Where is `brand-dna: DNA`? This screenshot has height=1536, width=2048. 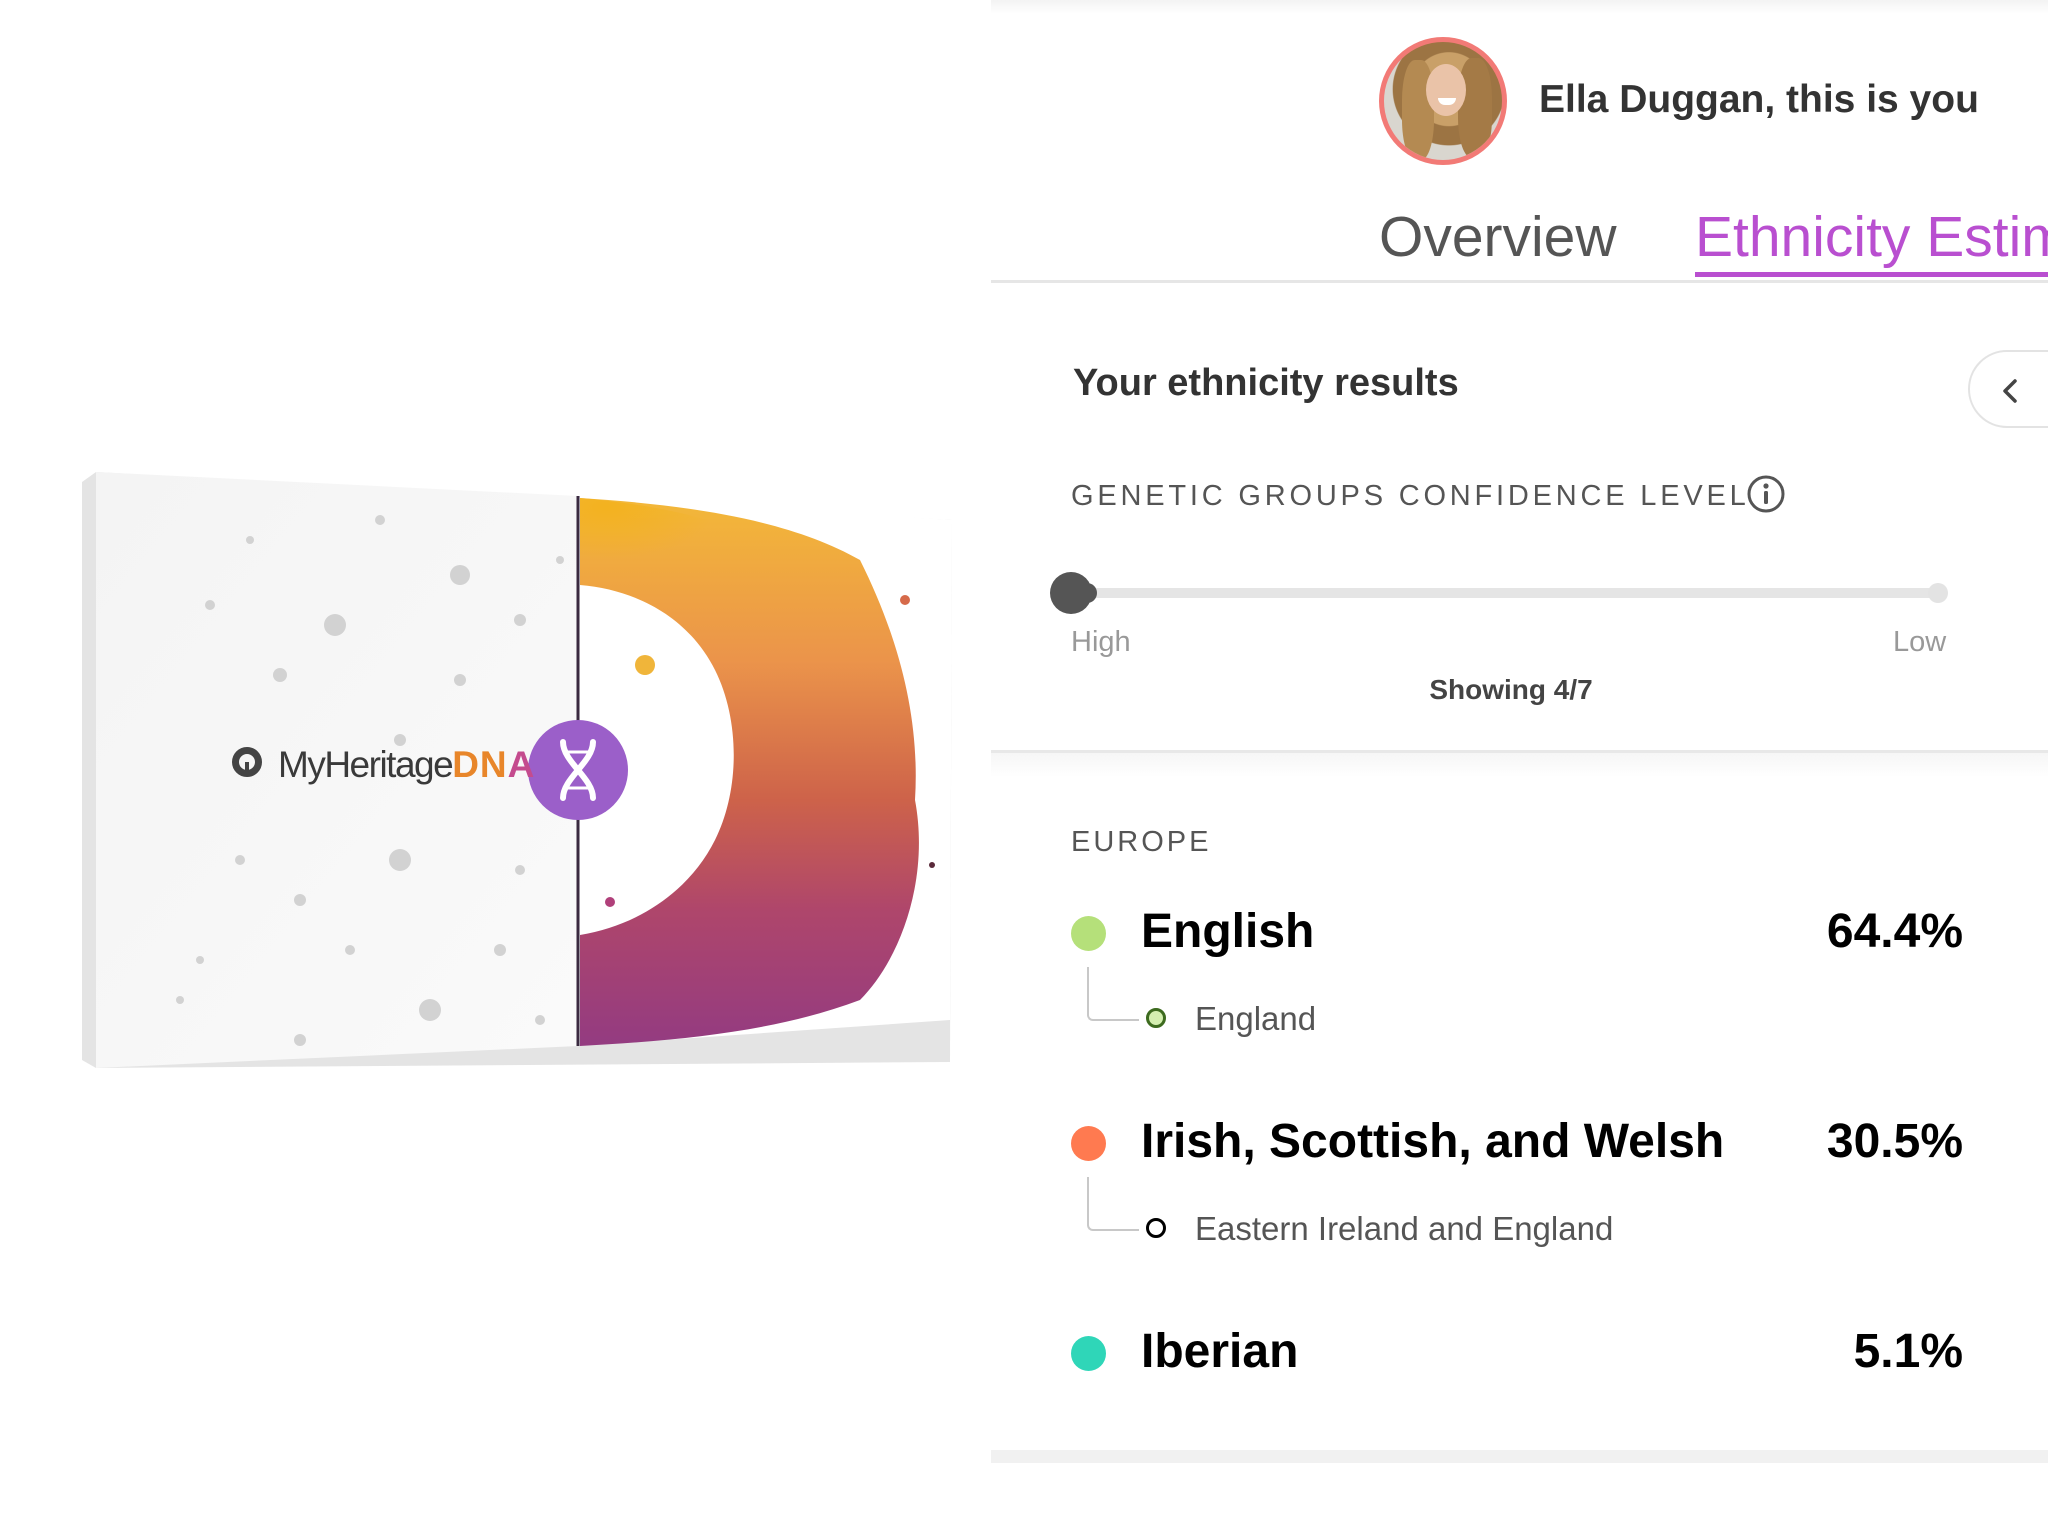
brand-dna: DNA is located at coordinates (493, 764).